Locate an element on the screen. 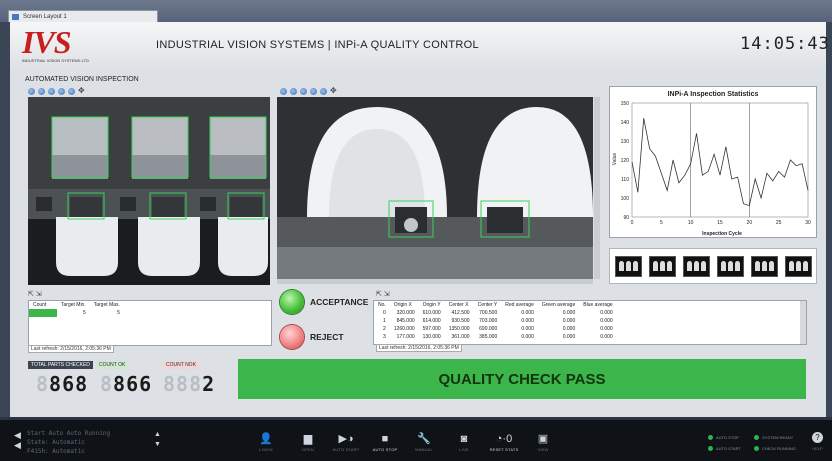  column-header: Target Max. is located at coordinates (106, 305).